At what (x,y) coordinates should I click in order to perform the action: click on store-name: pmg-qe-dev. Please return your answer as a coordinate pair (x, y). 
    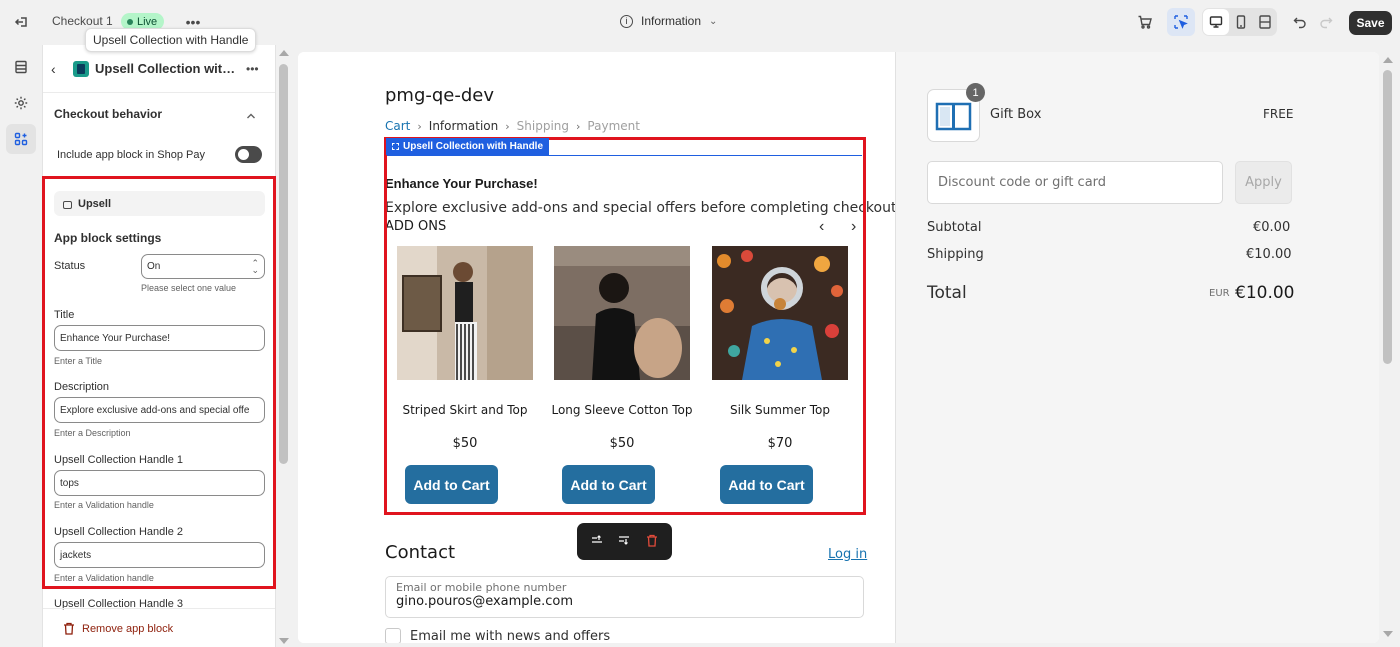
    Looking at the image, I should click on (439, 95).